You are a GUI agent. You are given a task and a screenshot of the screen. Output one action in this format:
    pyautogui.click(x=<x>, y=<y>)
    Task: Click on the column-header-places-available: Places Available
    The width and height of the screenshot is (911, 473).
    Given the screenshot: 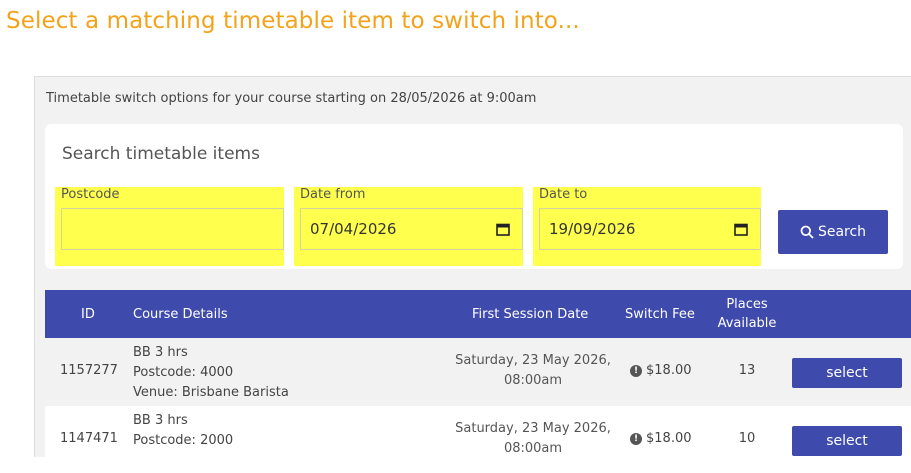 What is the action you would take?
    pyautogui.click(x=747, y=314)
    